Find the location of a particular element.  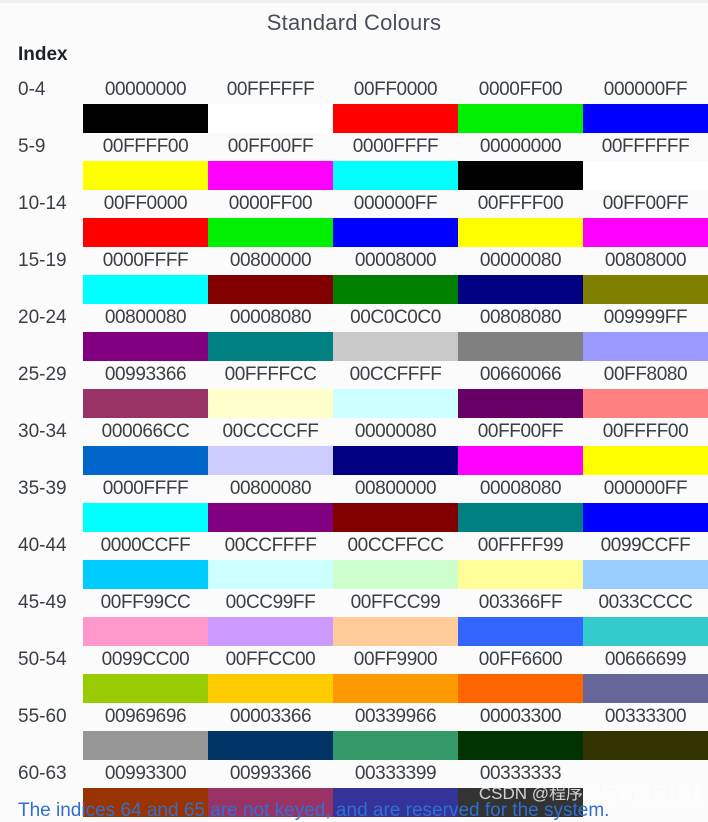

row-label-line: 60-63 00993300 00993366 00333399 00333333 is located at coordinates (354, 774).